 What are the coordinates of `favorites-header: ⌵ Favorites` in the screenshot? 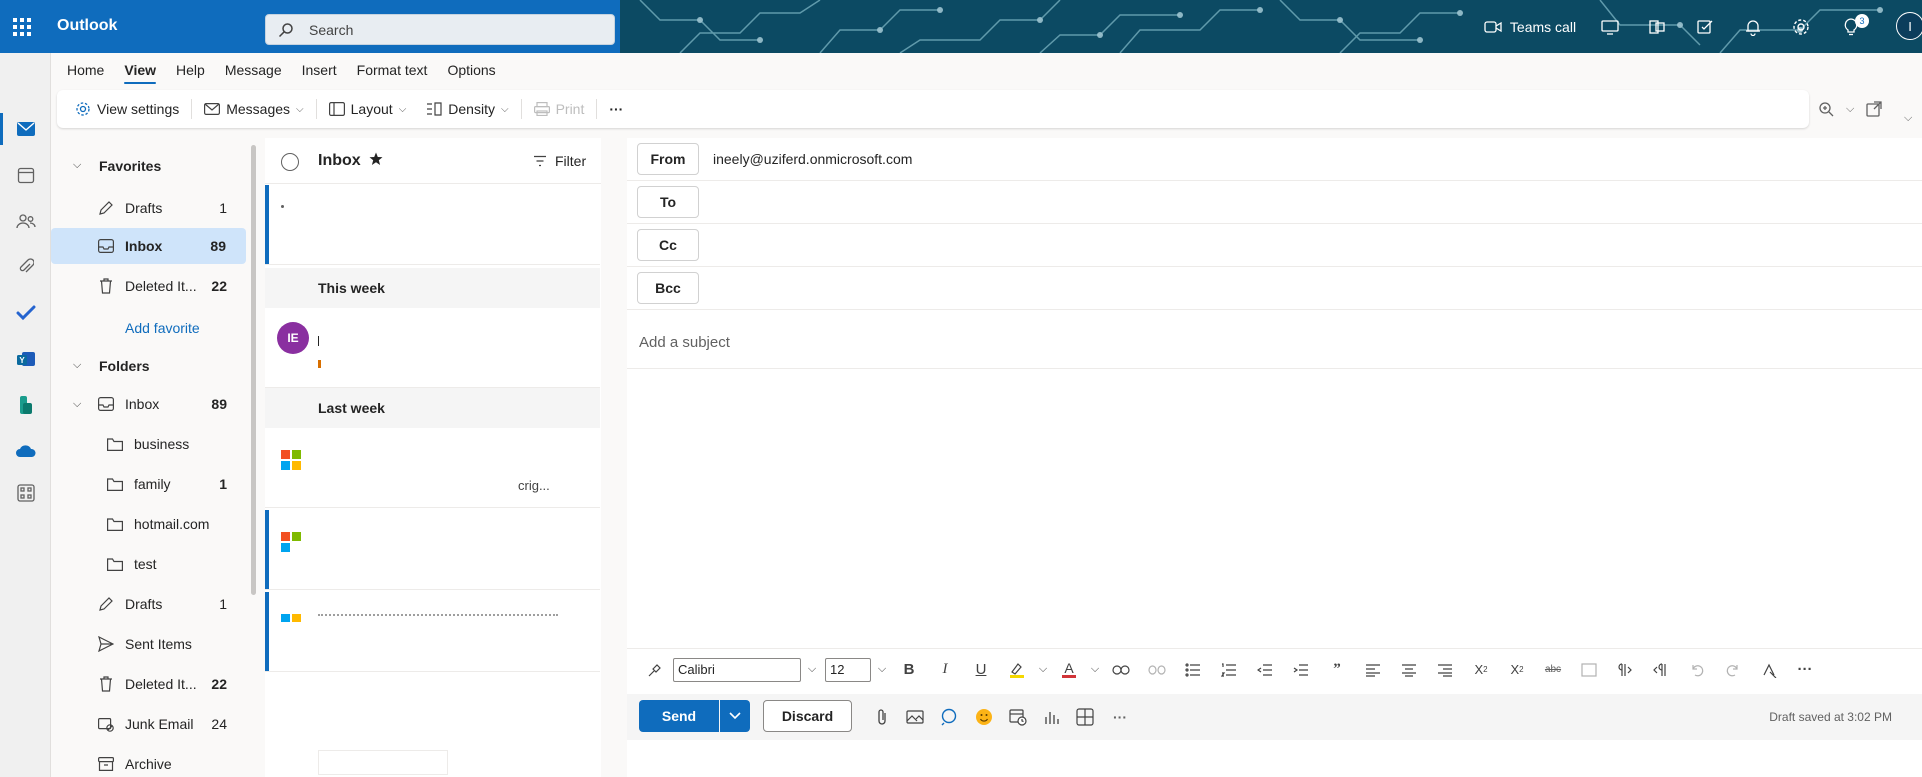 It's located at (117, 166).